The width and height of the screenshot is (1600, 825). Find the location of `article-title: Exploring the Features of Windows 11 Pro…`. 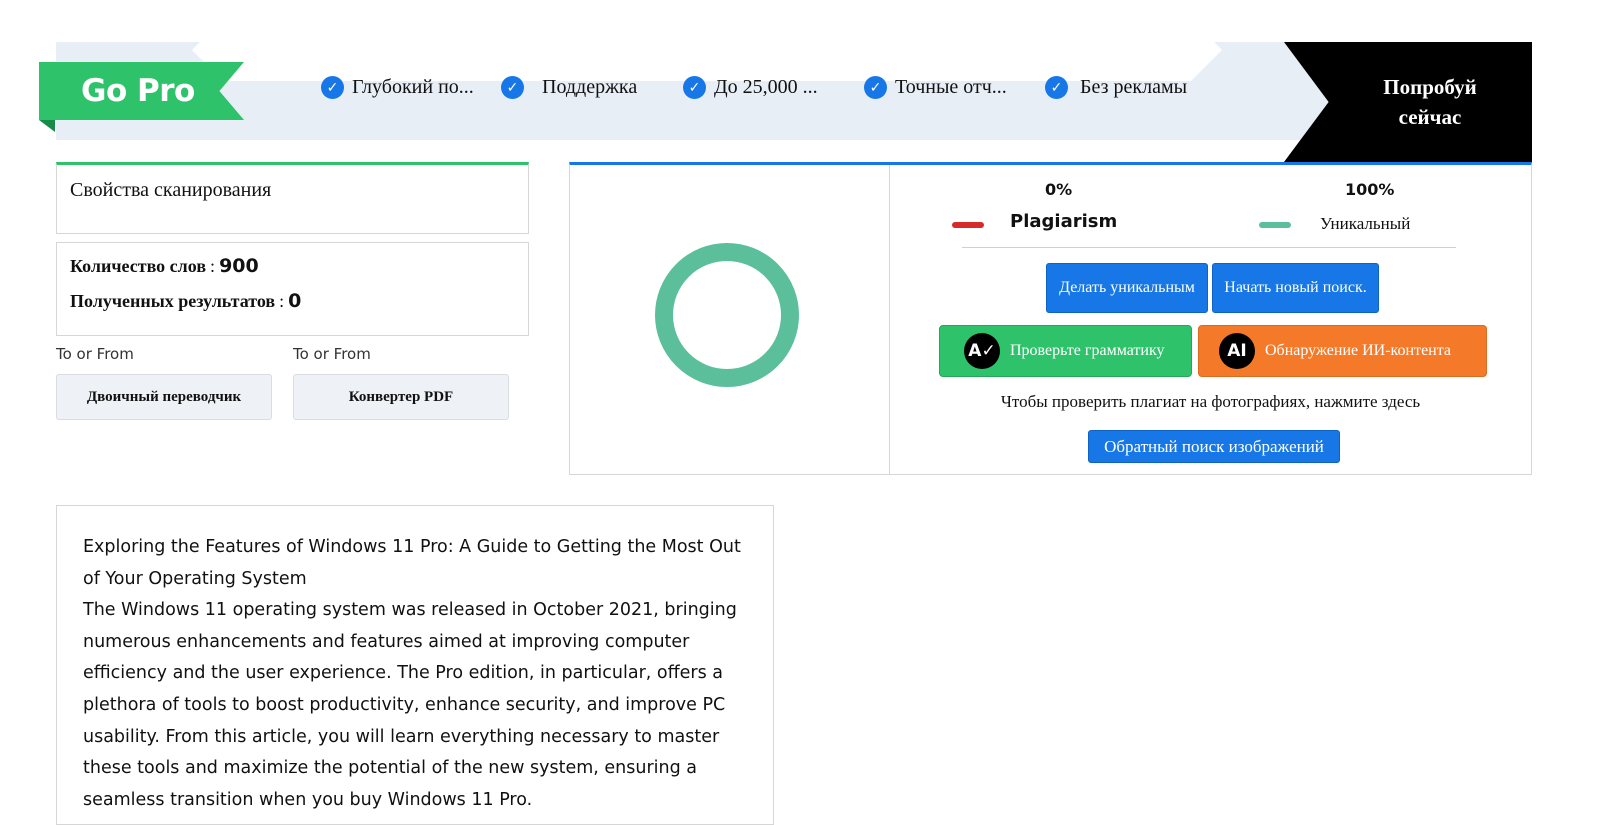

article-title: Exploring the Features of Windows 11 Pro… is located at coordinates (412, 563).